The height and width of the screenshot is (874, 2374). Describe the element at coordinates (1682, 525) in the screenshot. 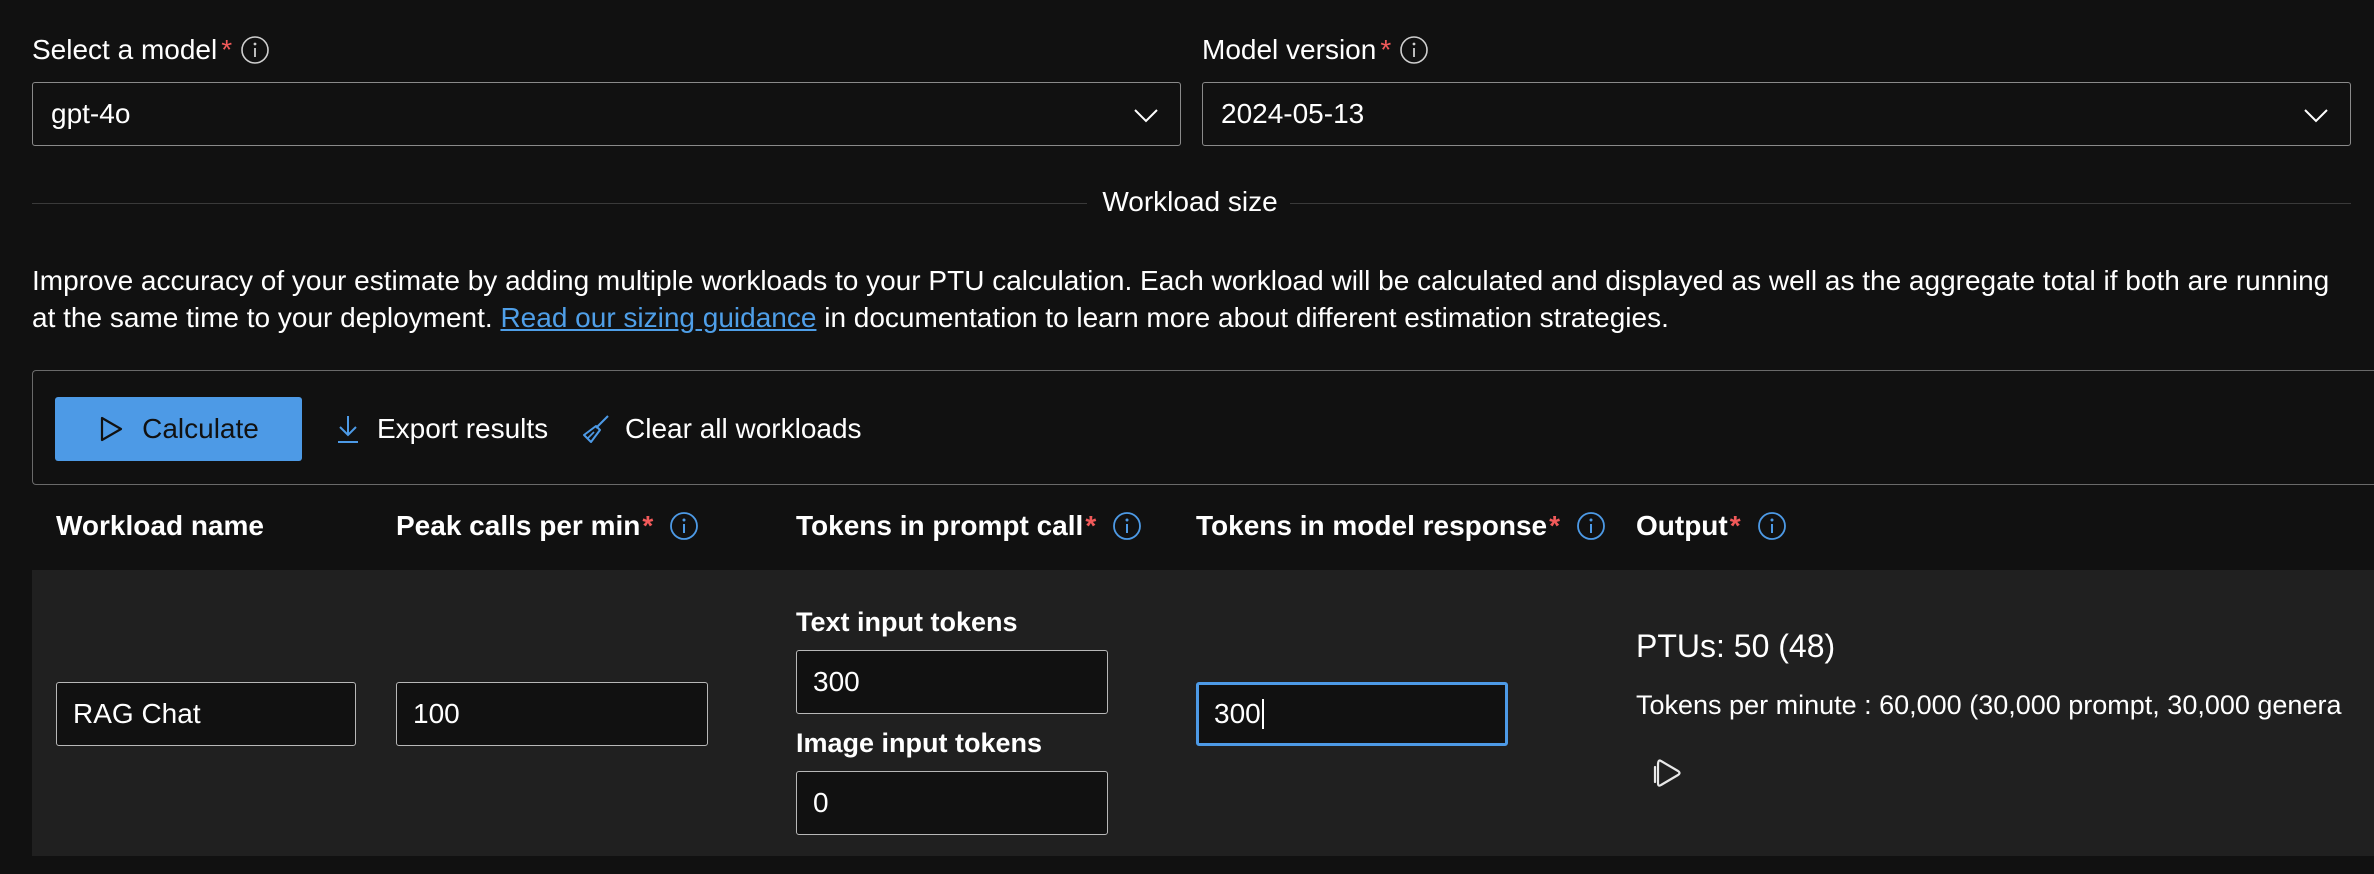

I see `header-label: Output` at that location.